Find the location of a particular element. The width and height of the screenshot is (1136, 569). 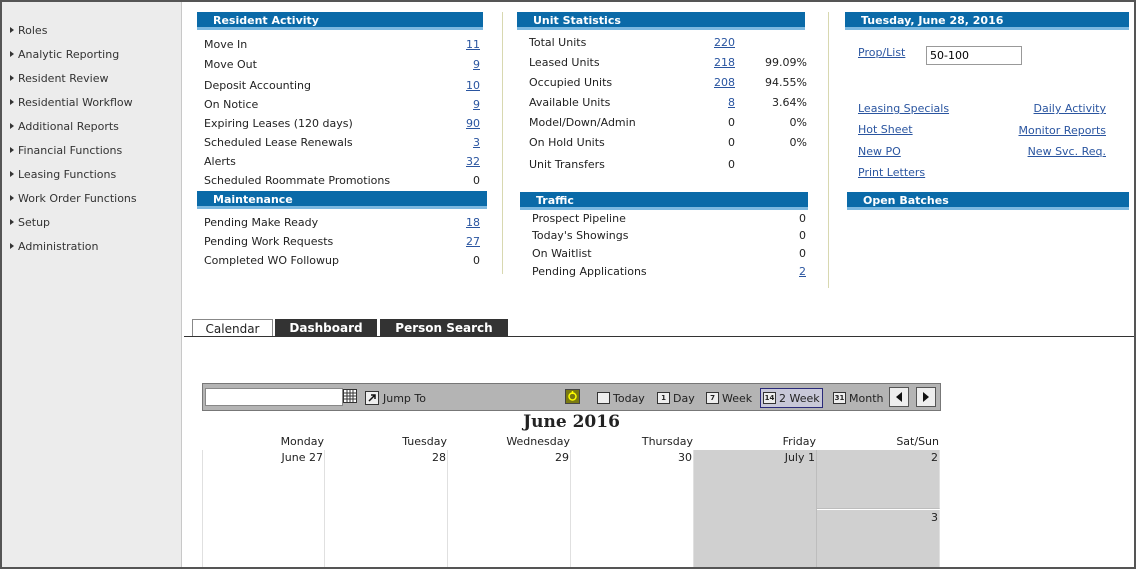

next-button is located at coordinates (926, 397).